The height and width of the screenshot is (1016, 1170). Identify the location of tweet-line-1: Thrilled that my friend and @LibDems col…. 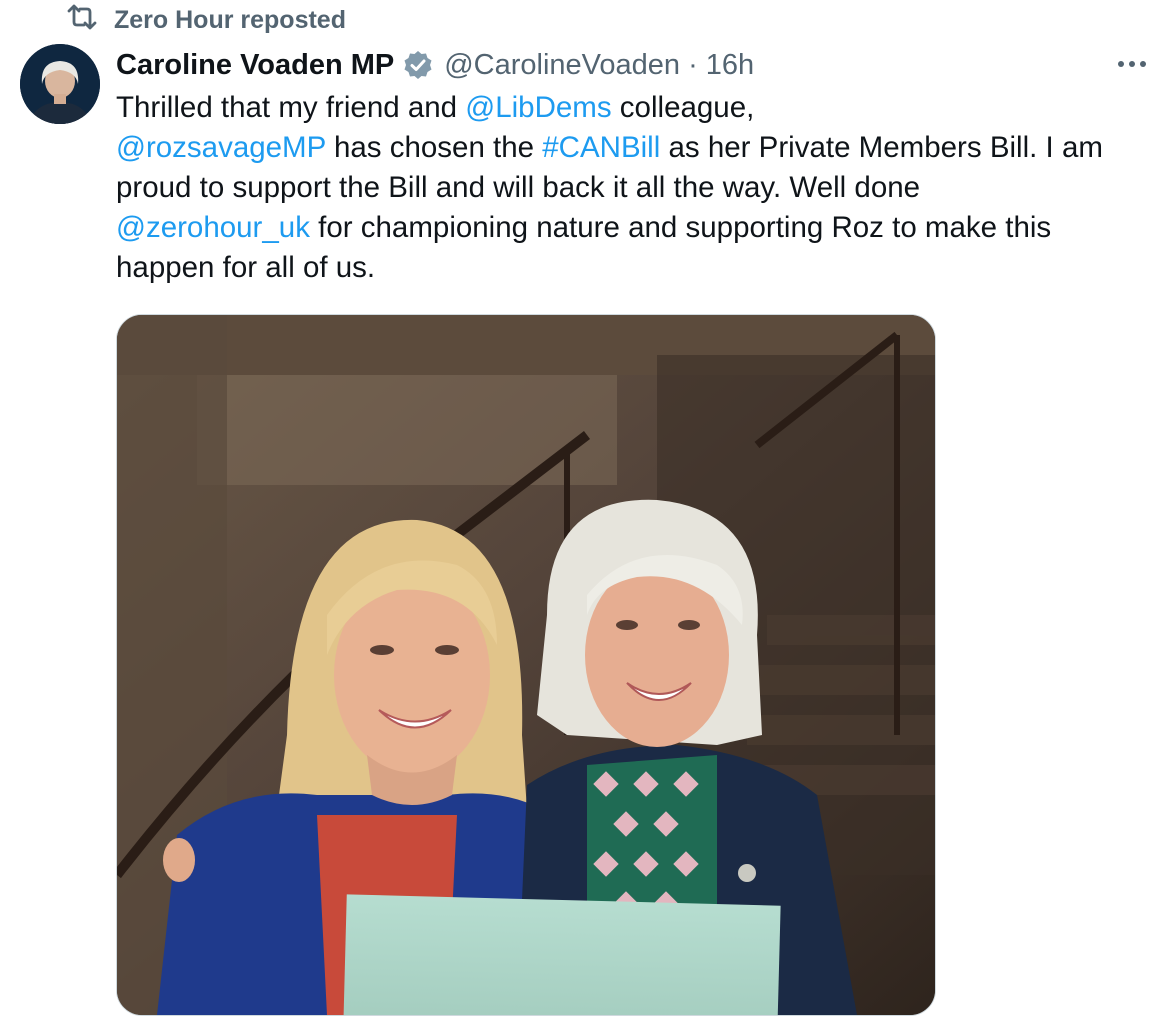
(636, 108).